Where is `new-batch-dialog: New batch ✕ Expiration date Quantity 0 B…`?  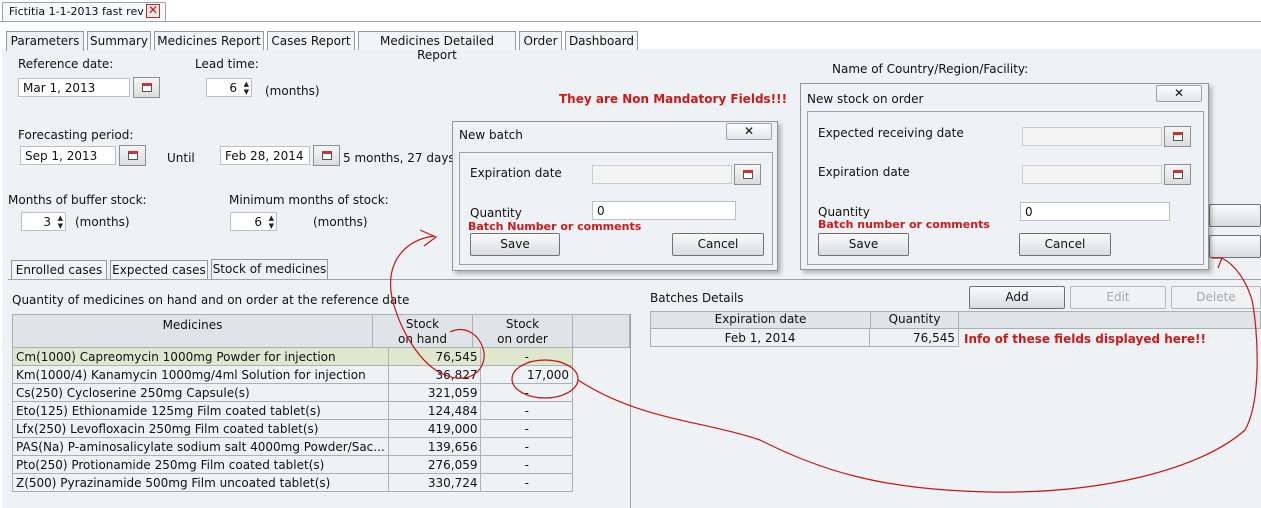
new-batch-dialog: New batch ✕ Expiration date Quantity 0 B… is located at coordinates (615, 196).